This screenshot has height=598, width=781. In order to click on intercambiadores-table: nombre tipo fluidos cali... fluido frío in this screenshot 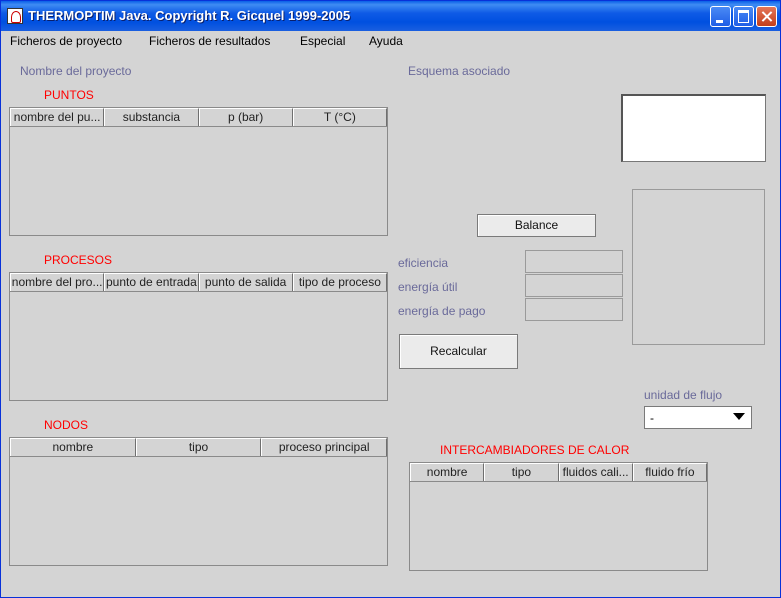, I will do `click(558, 516)`.